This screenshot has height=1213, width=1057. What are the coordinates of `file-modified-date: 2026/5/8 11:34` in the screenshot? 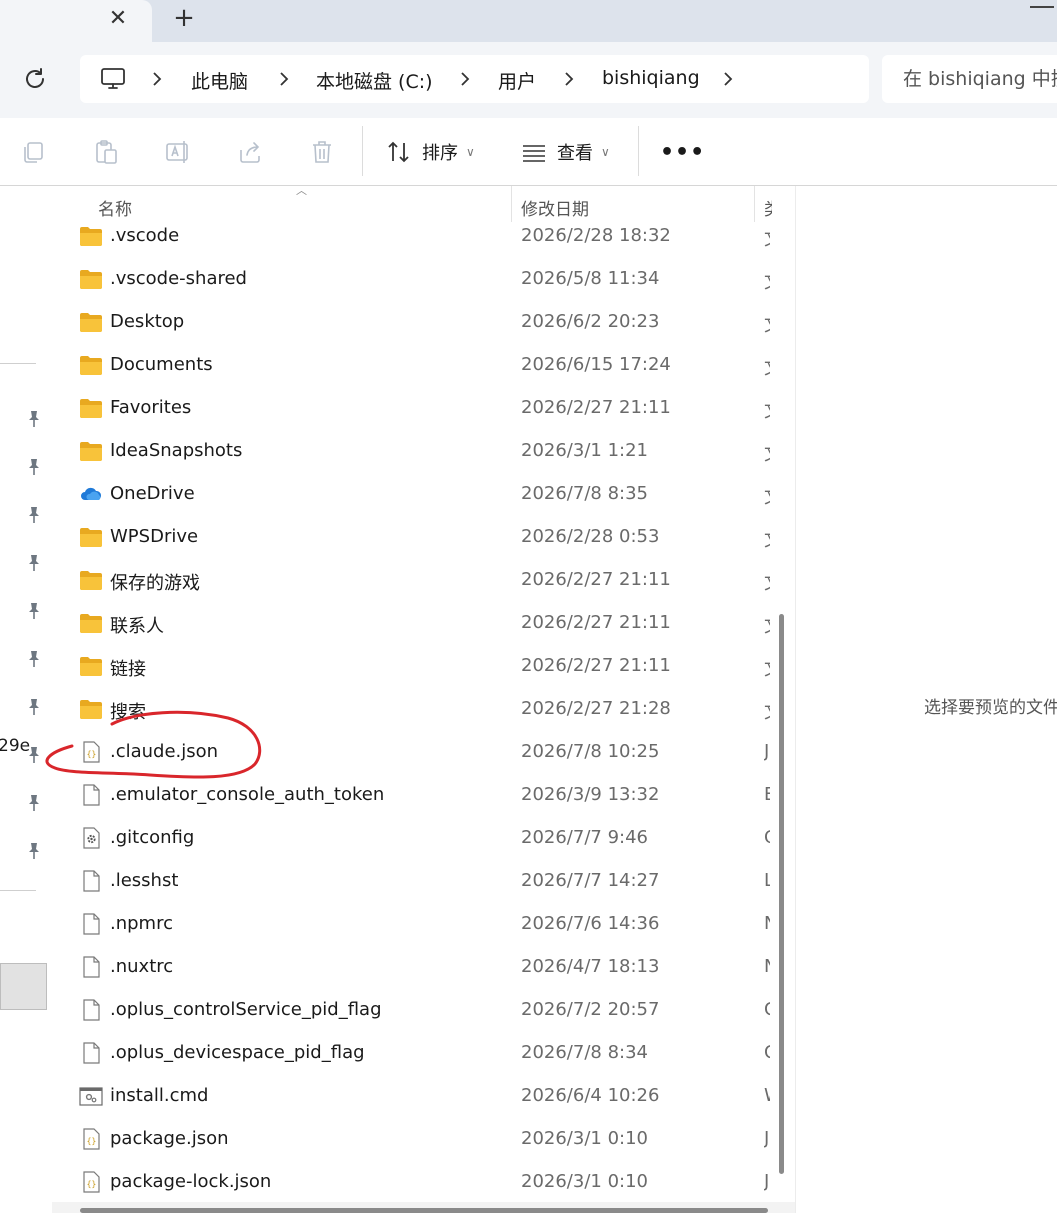 It's located at (590, 278).